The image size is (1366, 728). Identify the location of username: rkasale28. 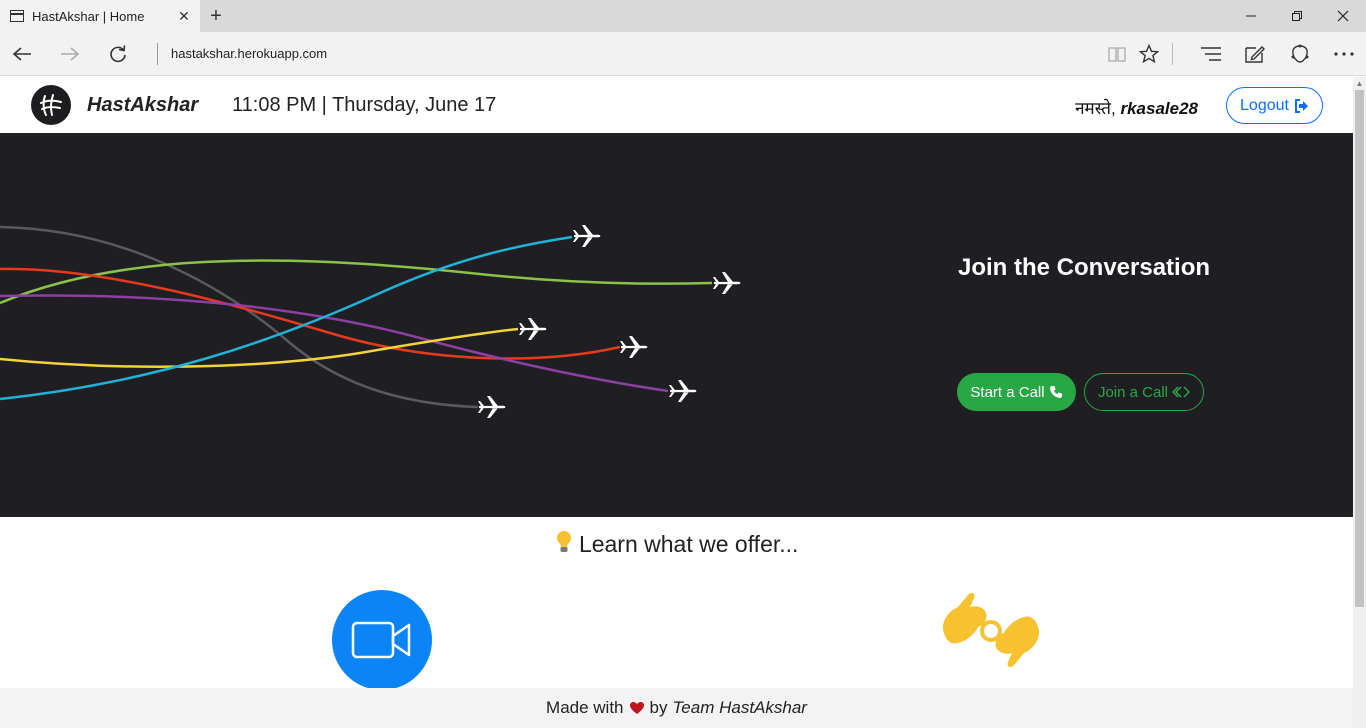
(1159, 108).